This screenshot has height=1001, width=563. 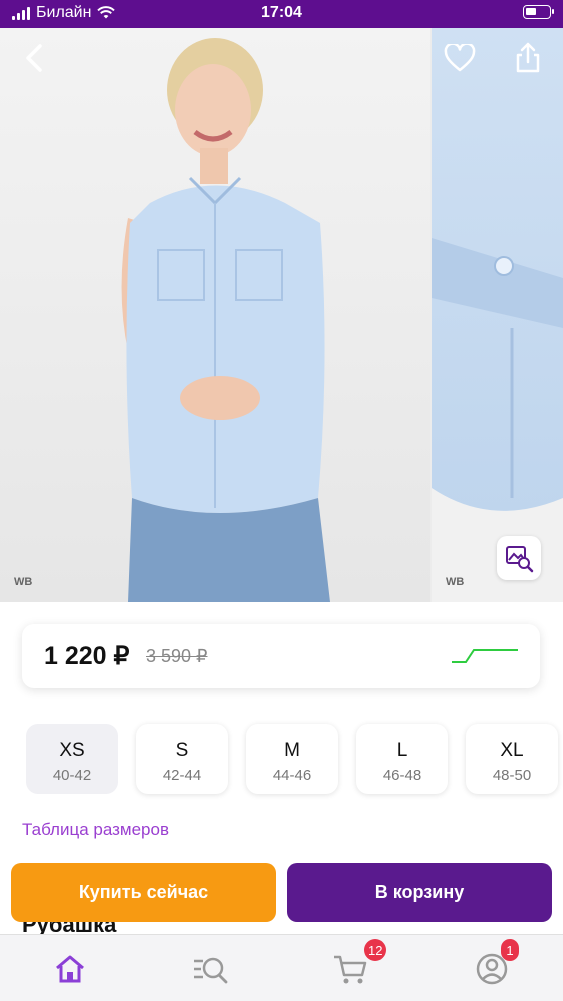 I want to click on size-range: 44-46, so click(x=292, y=775).